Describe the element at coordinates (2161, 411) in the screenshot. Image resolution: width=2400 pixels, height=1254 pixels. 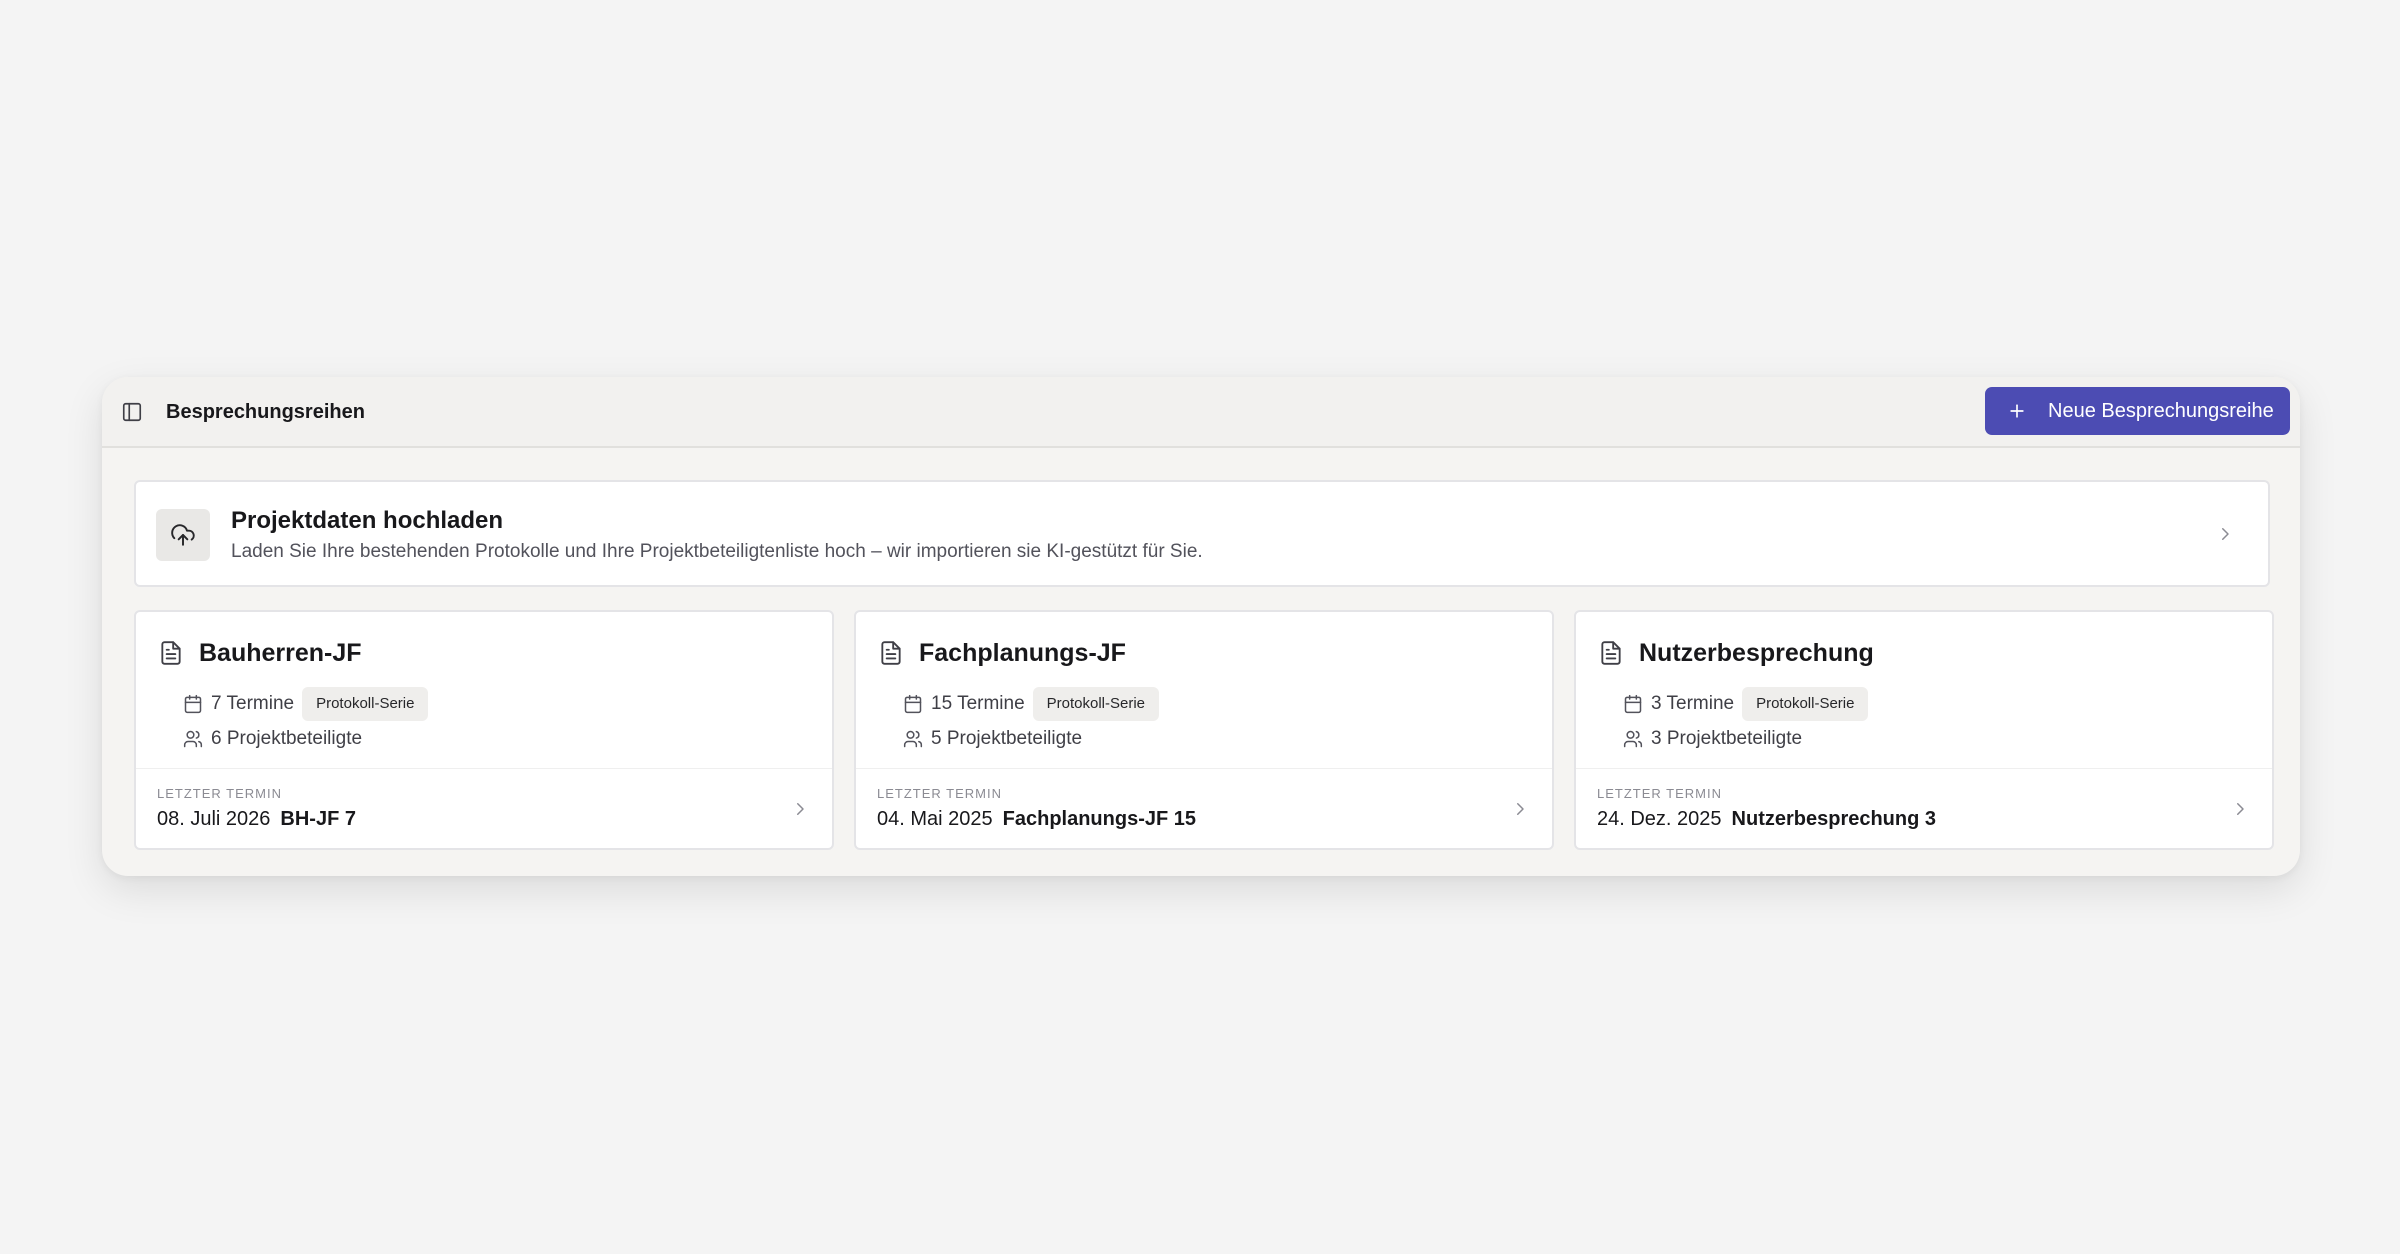
I see `new-series-button-label: Neue Besprechungsreihe` at that location.